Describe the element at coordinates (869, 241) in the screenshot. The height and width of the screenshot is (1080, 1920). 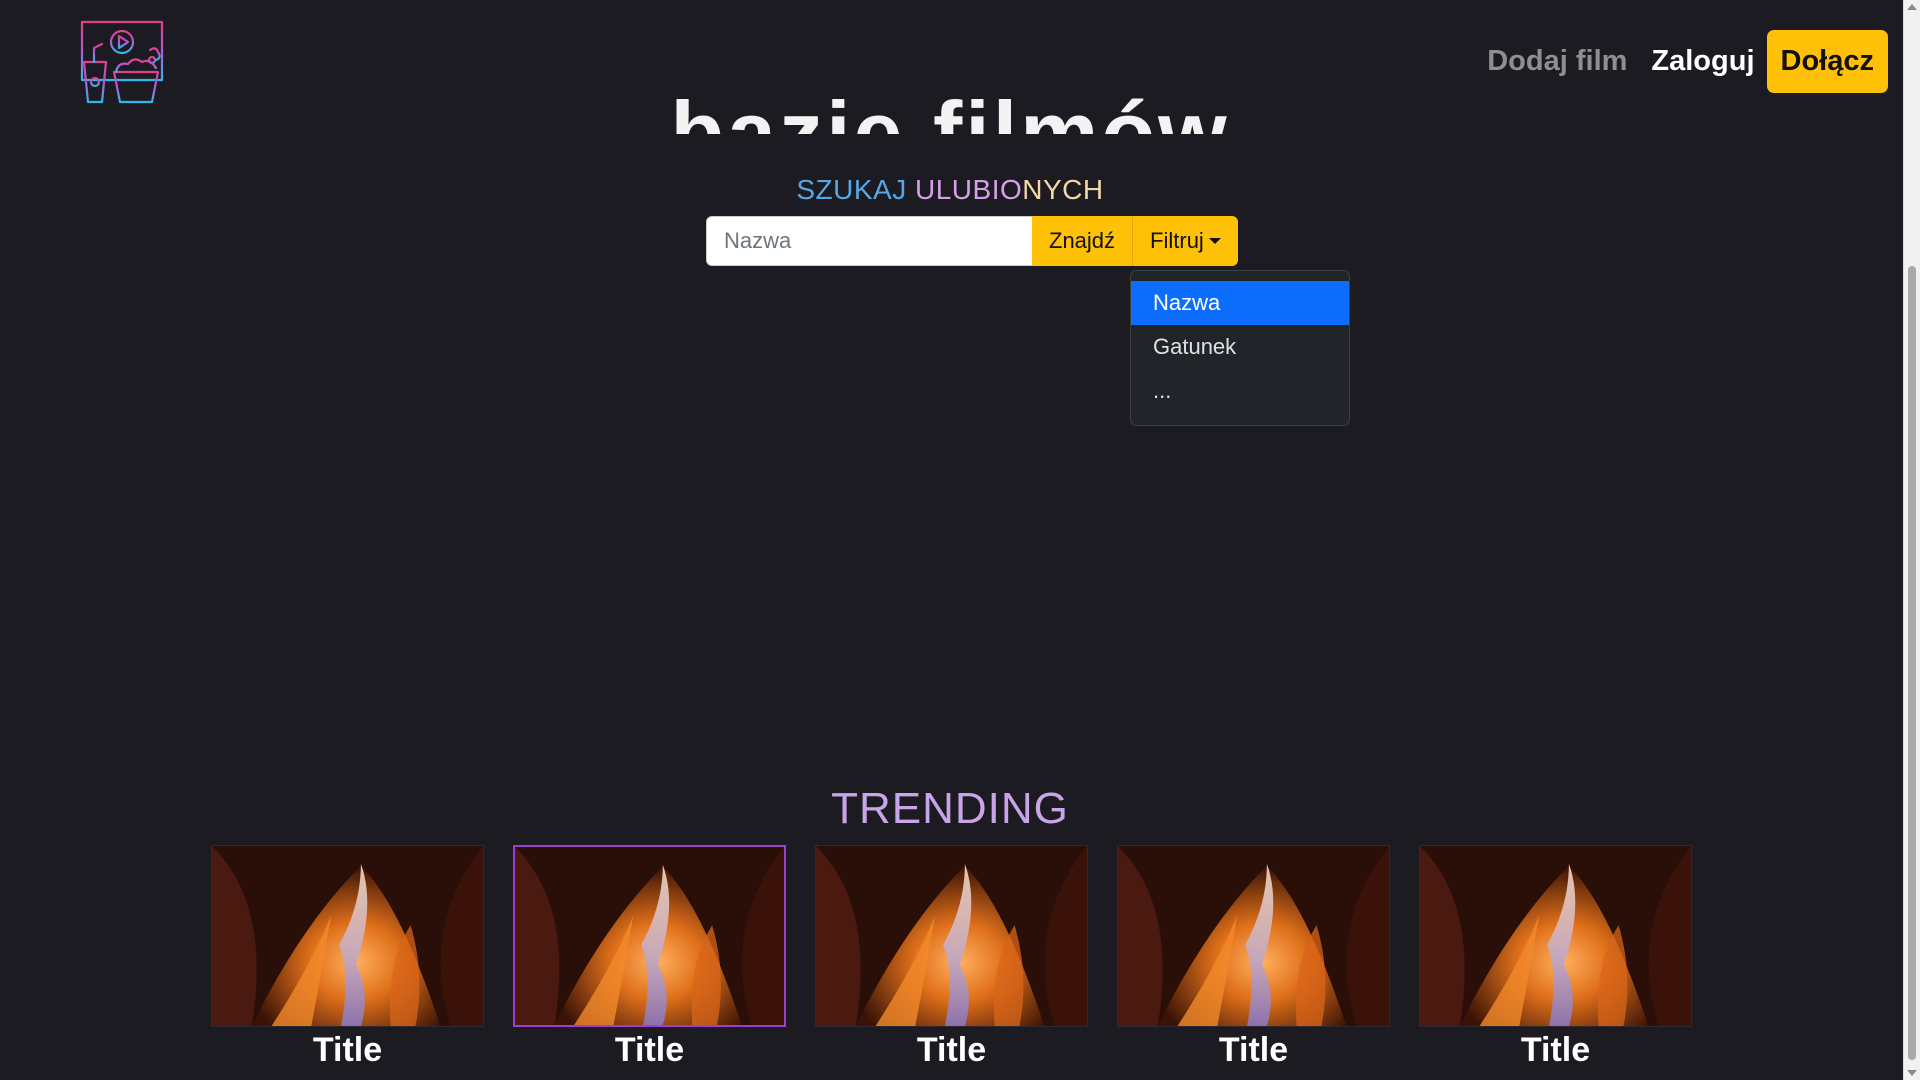
I see `search-input` at that location.